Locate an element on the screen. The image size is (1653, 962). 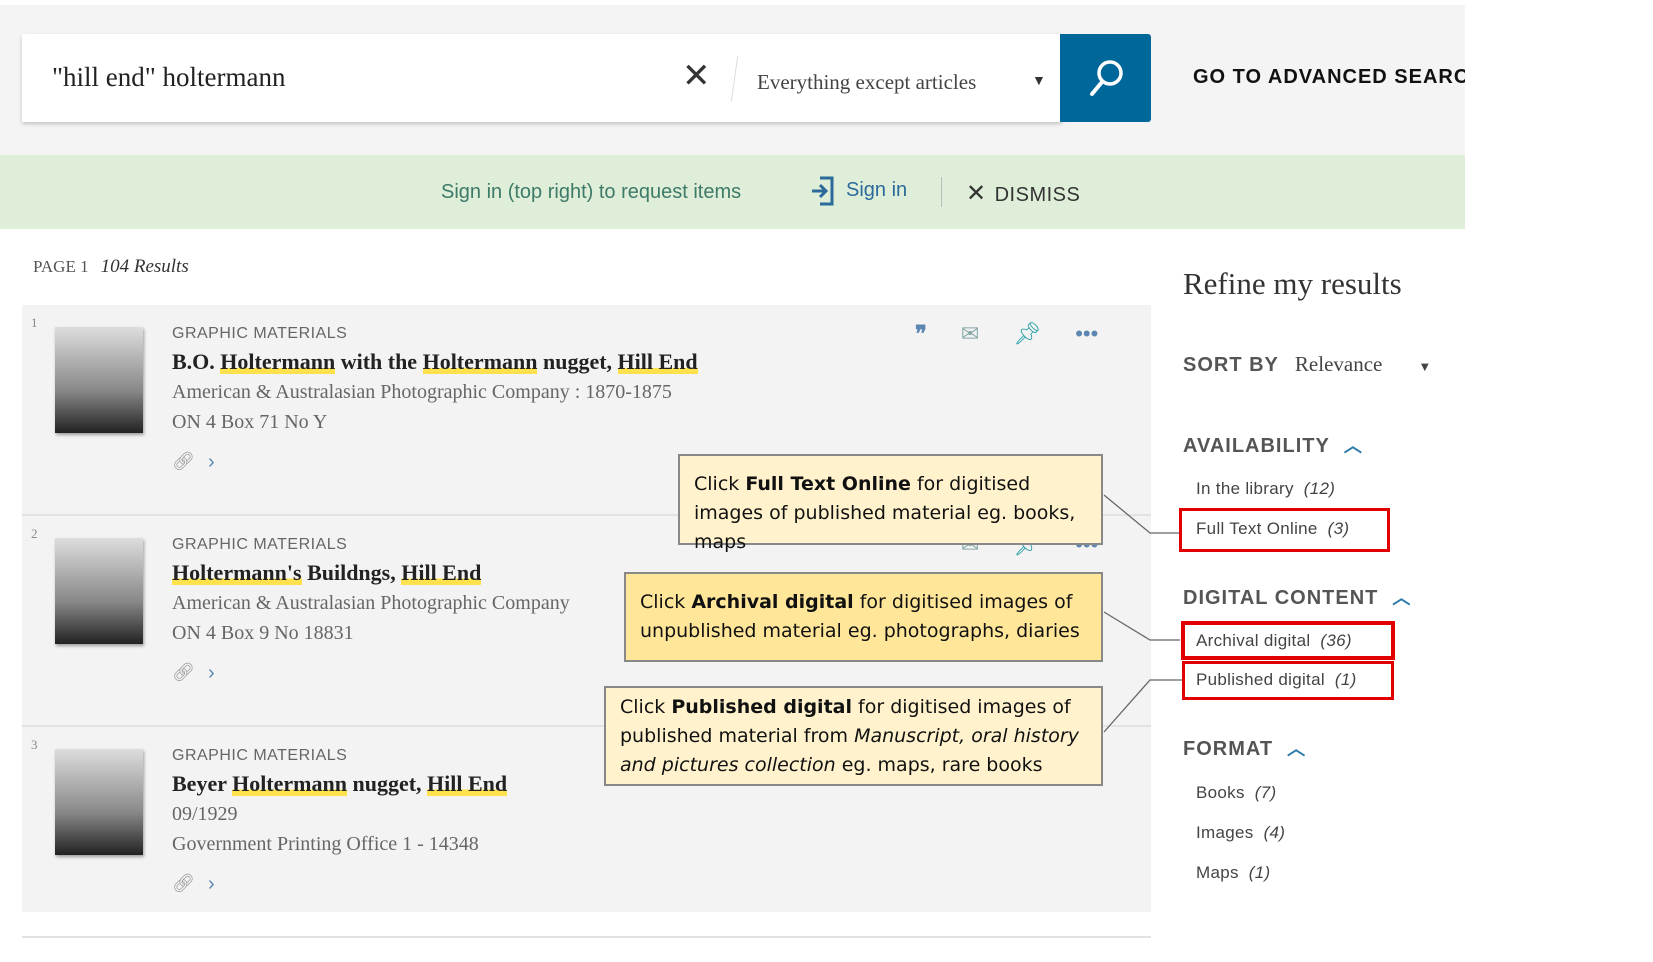
page-number: PAGE 1 is located at coordinates (61, 266).